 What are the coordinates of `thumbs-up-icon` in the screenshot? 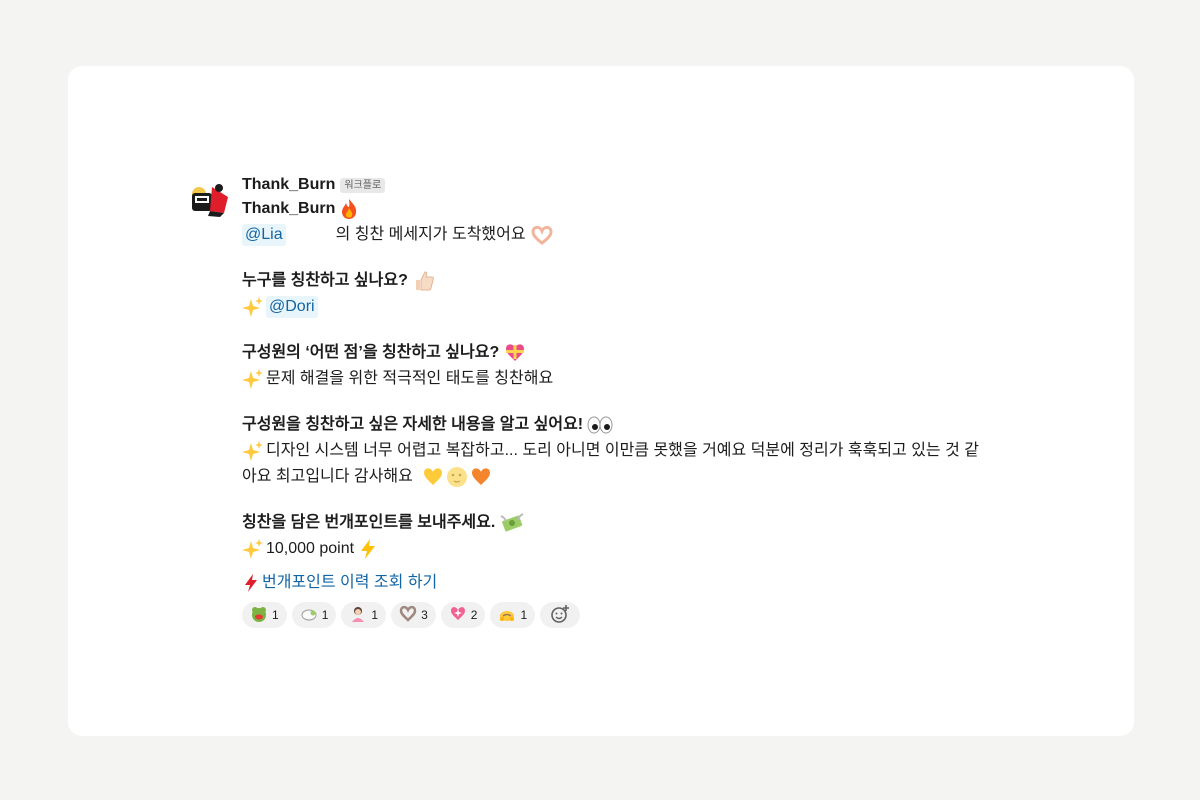 It's located at (424, 281).